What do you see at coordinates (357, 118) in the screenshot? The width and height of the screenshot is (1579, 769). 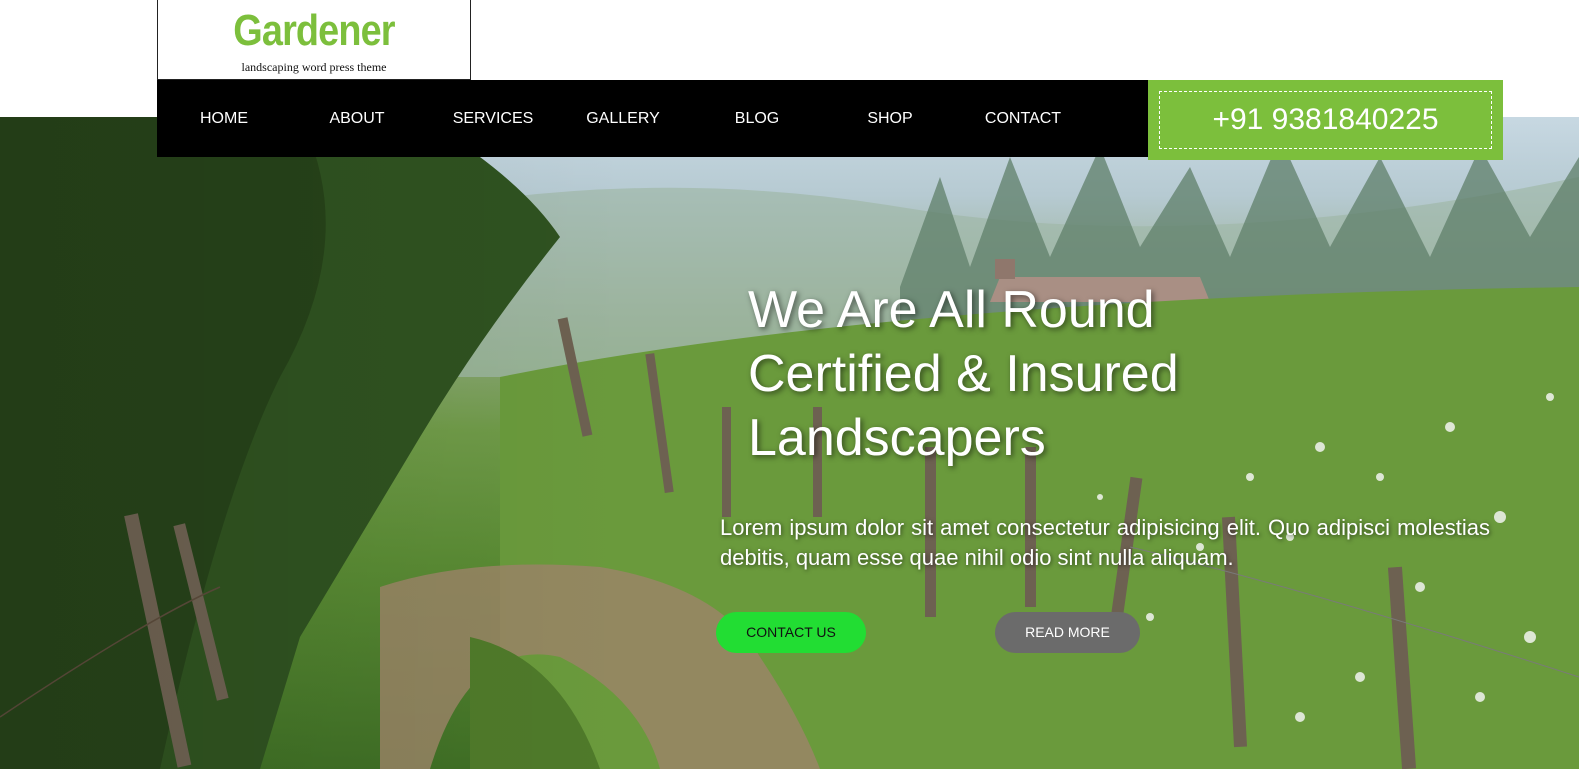 I see `nav-item-about: ABOUT` at bounding box center [357, 118].